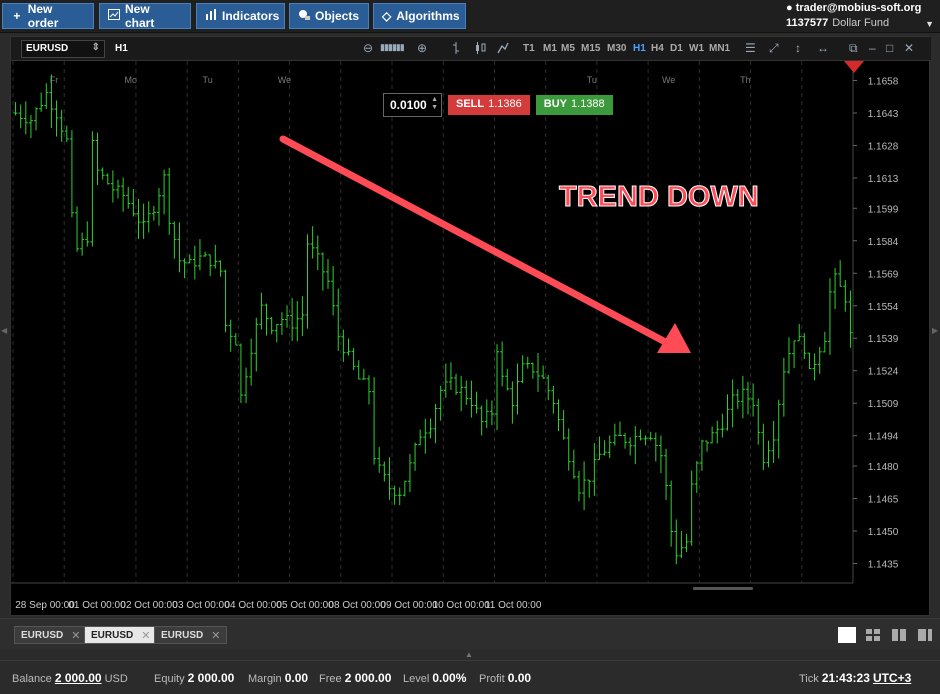  I want to click on close-icon: ✕, so click(909, 48).